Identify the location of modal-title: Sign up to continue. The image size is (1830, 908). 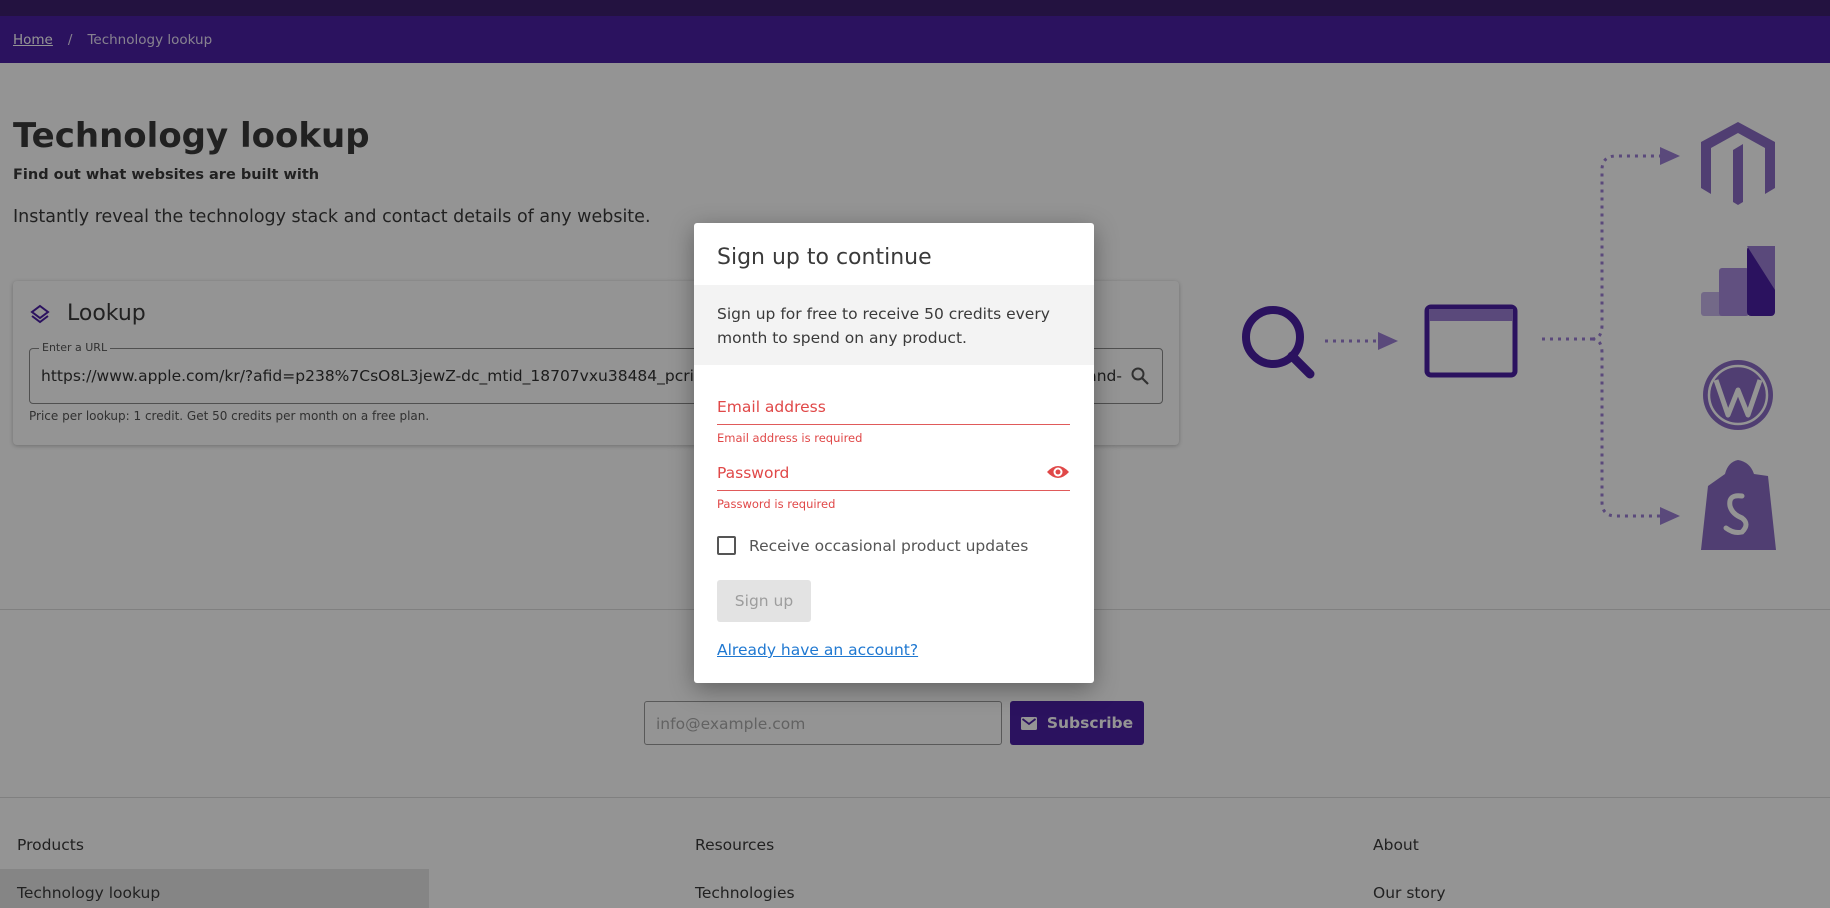
(824, 257).